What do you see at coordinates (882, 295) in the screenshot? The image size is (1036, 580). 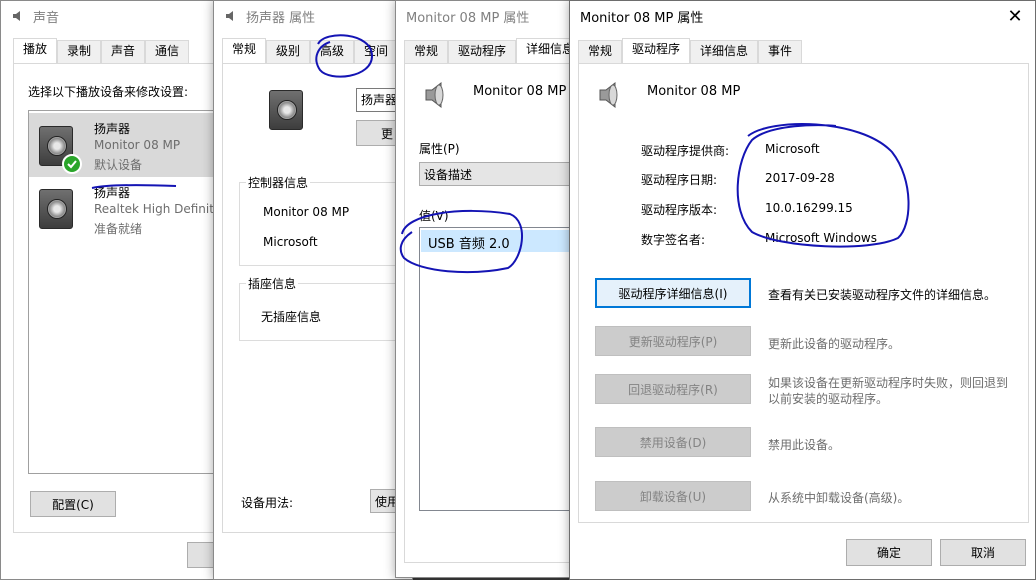 I see `driver-details-desc: 查看有关已安装驱动程序文件的详细信息。` at bounding box center [882, 295].